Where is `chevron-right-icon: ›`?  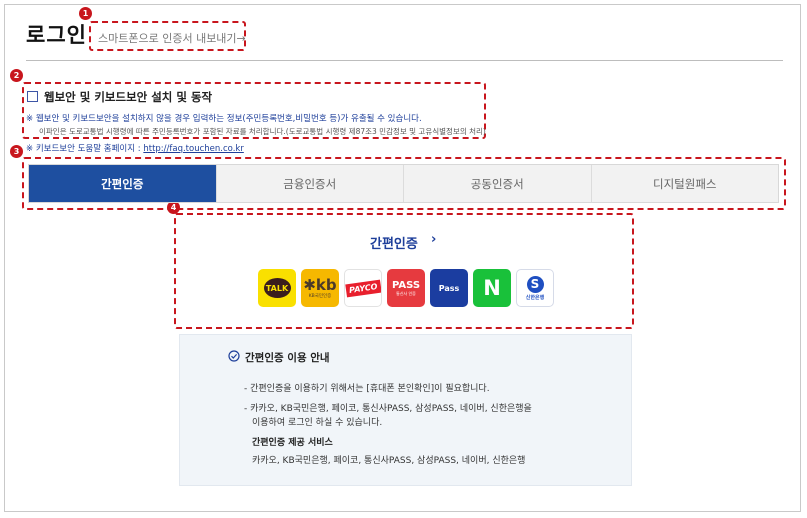 chevron-right-icon: › is located at coordinates (433, 239).